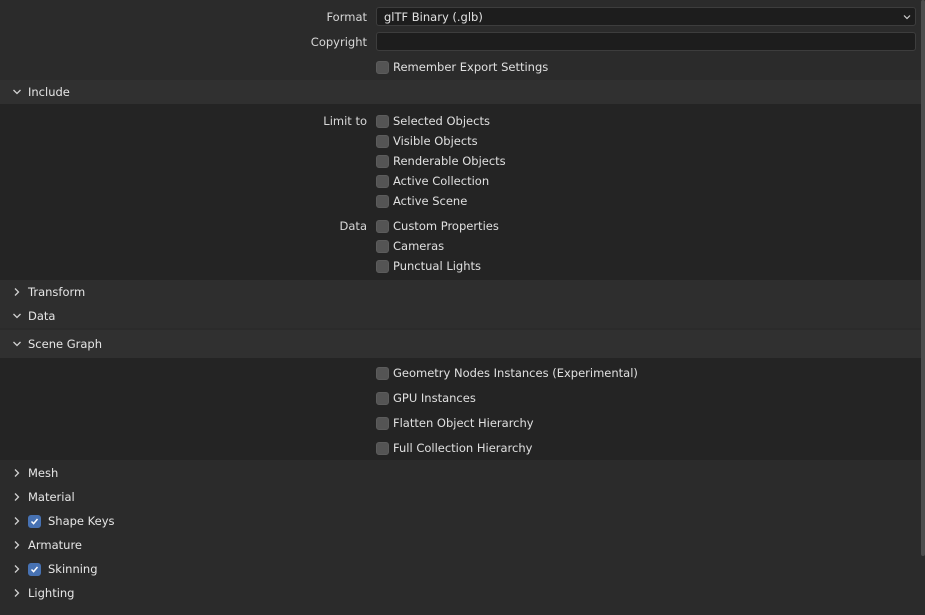 The width and height of the screenshot is (925, 615). I want to click on data-header-bg, so click(460, 316).